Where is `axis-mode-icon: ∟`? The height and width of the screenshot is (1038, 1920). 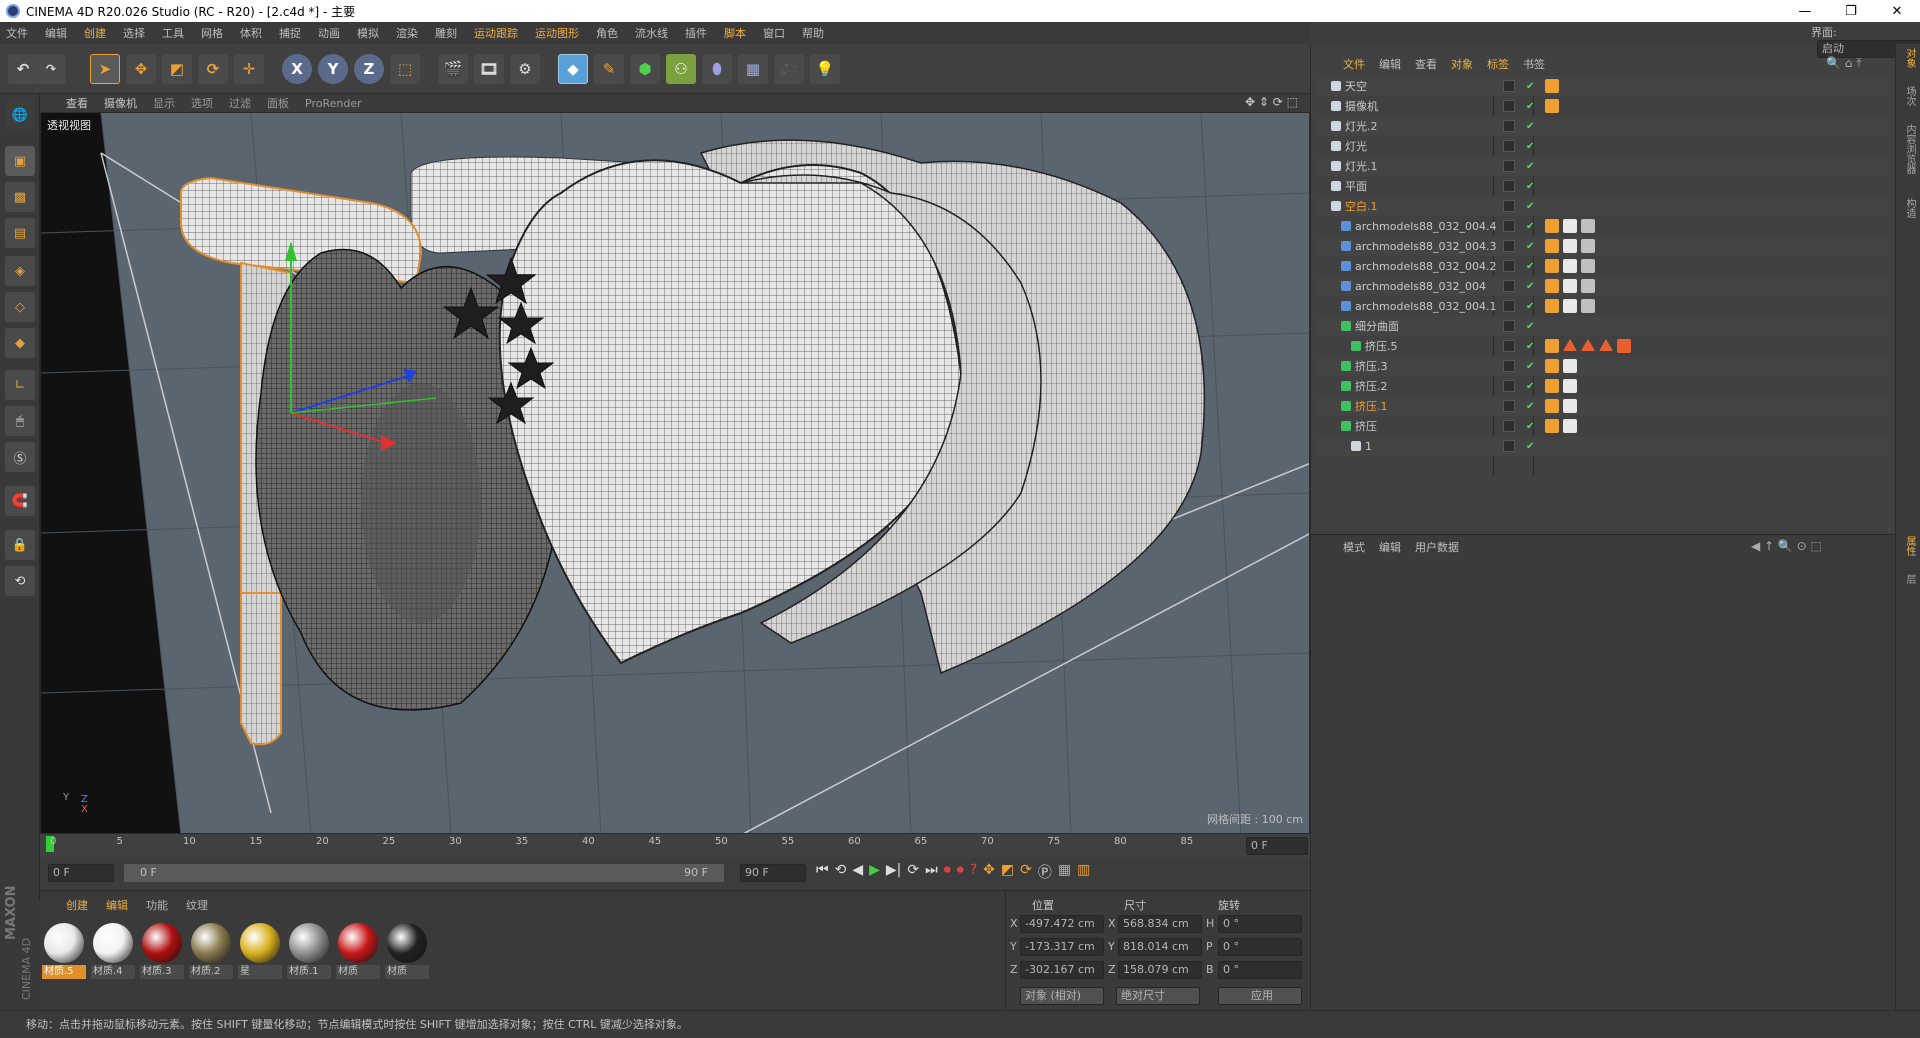
axis-mode-icon: ∟ is located at coordinates (20, 385).